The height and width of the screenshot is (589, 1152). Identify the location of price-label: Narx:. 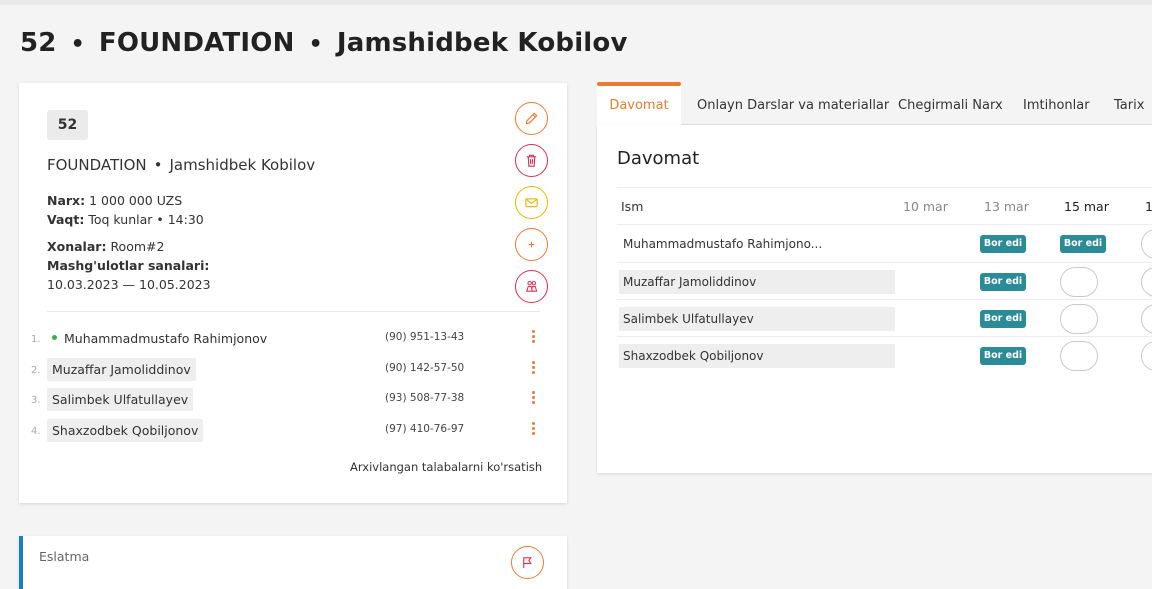
(66, 200).